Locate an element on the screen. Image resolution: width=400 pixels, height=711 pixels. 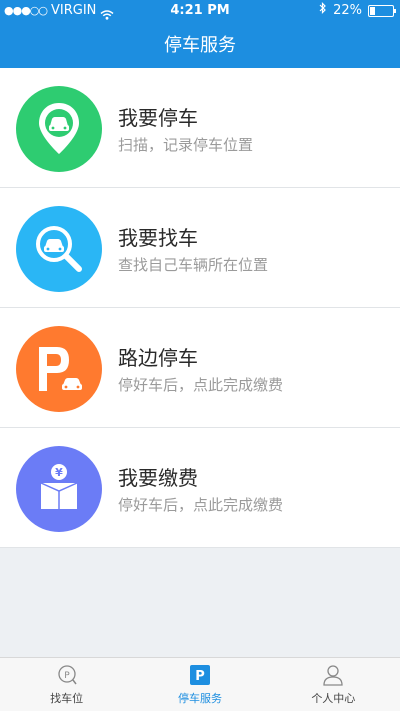
menu-item-title: 我要找车 is located at coordinates (158, 238).